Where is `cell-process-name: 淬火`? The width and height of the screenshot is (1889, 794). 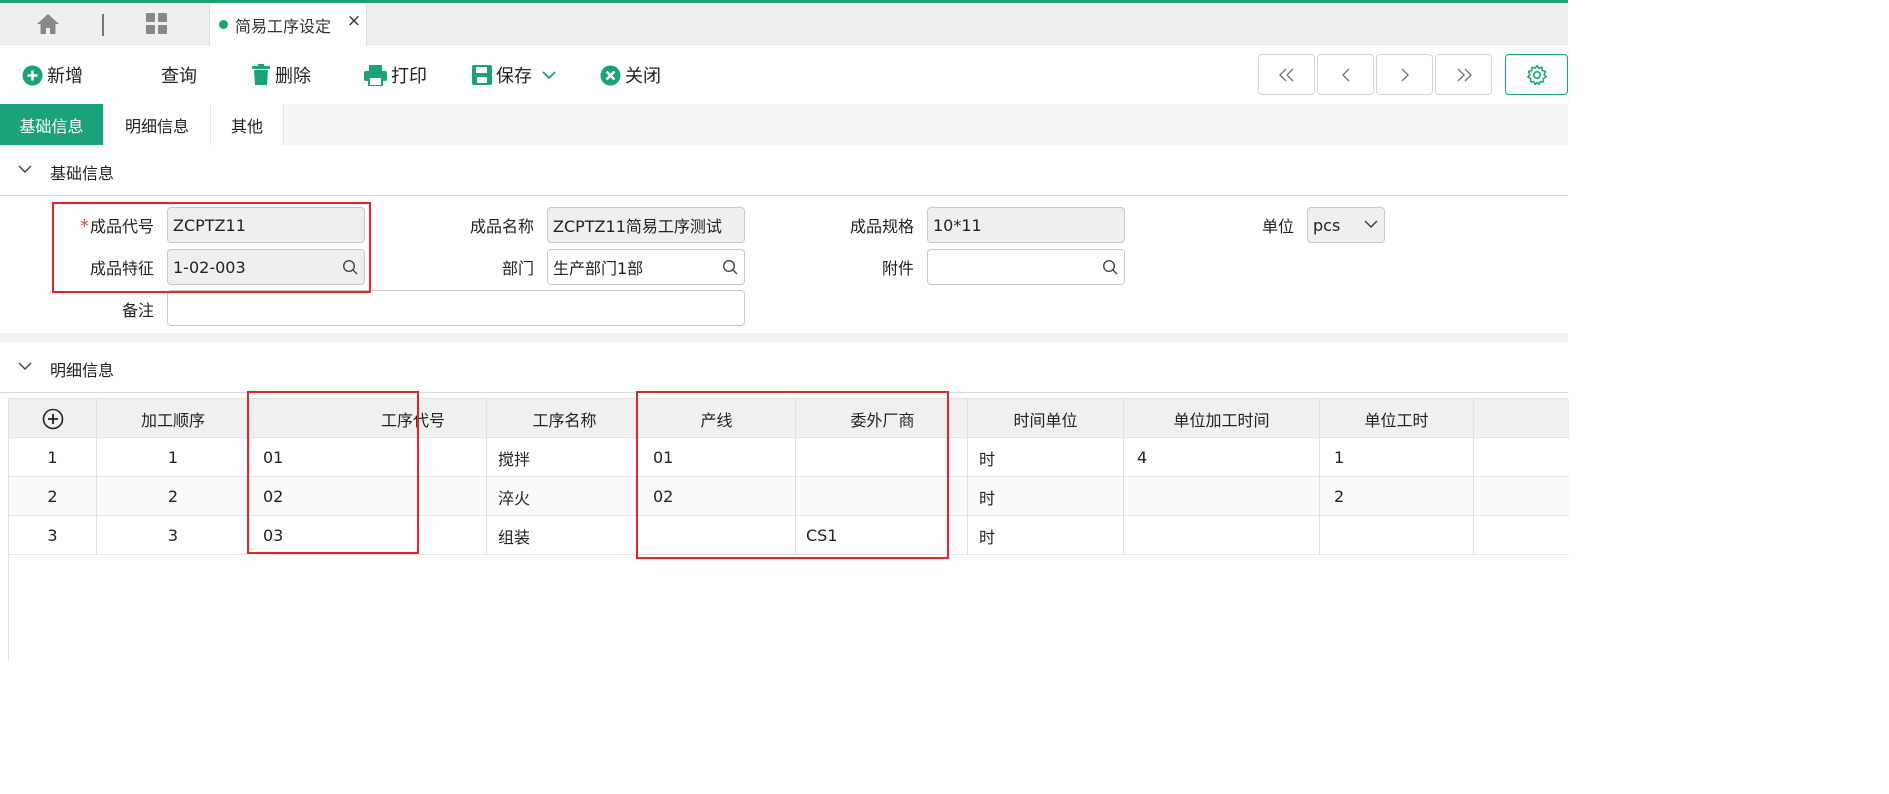 cell-process-name: 淬火 is located at coordinates (562, 496).